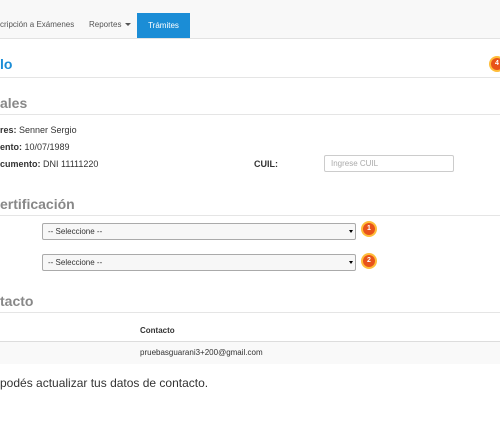  What do you see at coordinates (14, 103) in the screenshot?
I see `section-datos-personales: ales` at bounding box center [14, 103].